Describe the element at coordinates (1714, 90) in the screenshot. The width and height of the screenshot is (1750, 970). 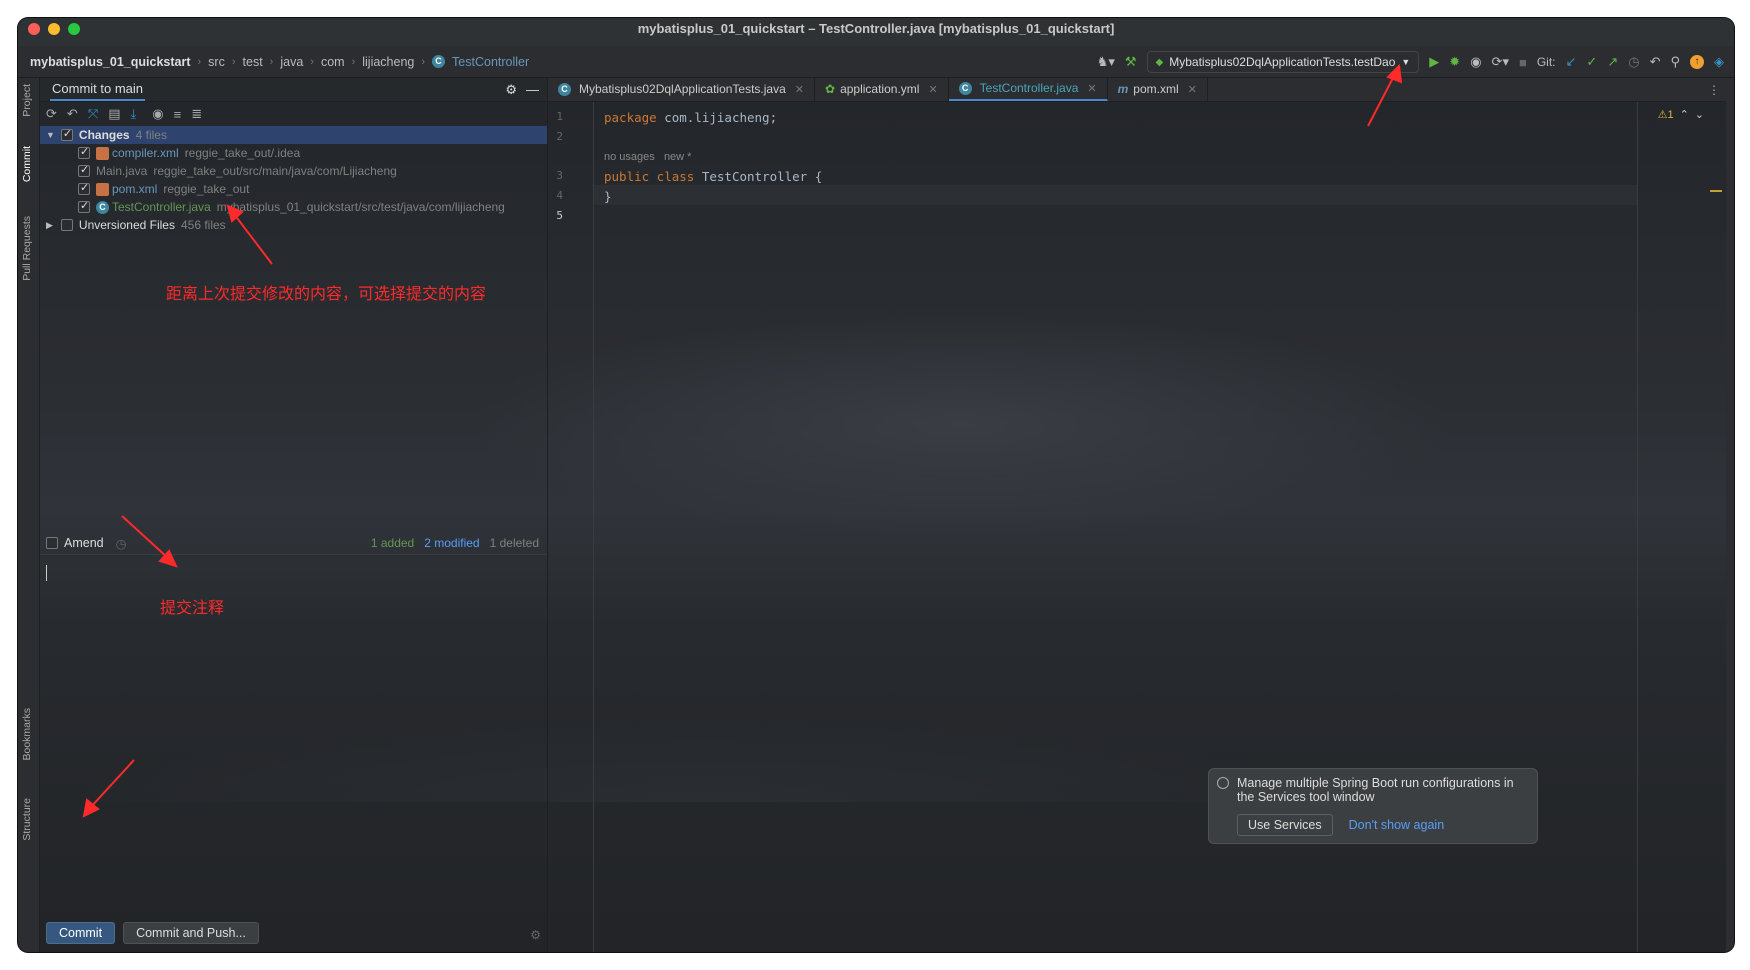
I see `more-tabs-icon: ⋮` at that location.